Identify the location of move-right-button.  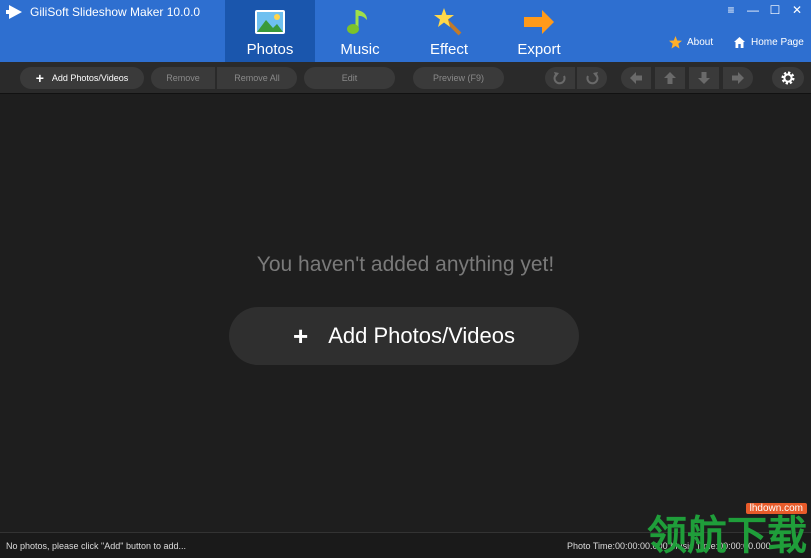
(738, 78).